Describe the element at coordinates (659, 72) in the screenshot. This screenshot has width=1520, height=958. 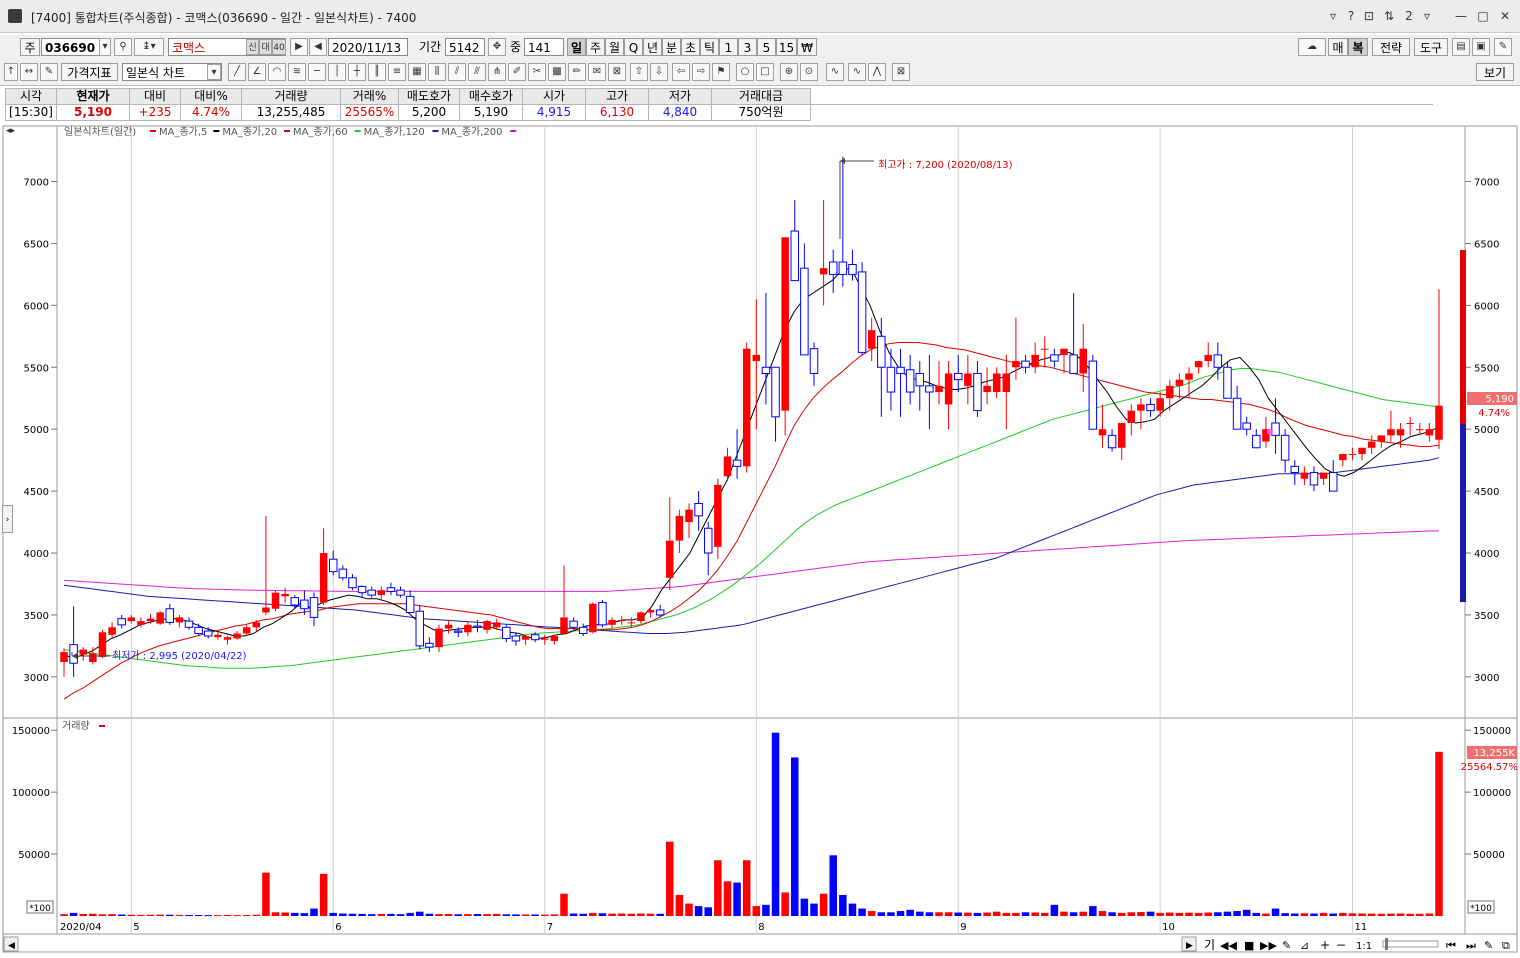
I see `arrow-down-icon: ⇩` at that location.